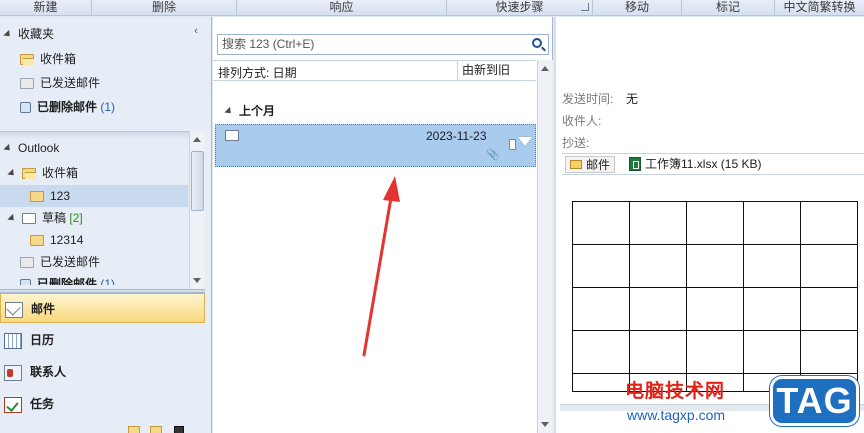 The height and width of the screenshot is (433, 864). I want to click on folder-inbox-label: 收件箱, so click(60, 173).